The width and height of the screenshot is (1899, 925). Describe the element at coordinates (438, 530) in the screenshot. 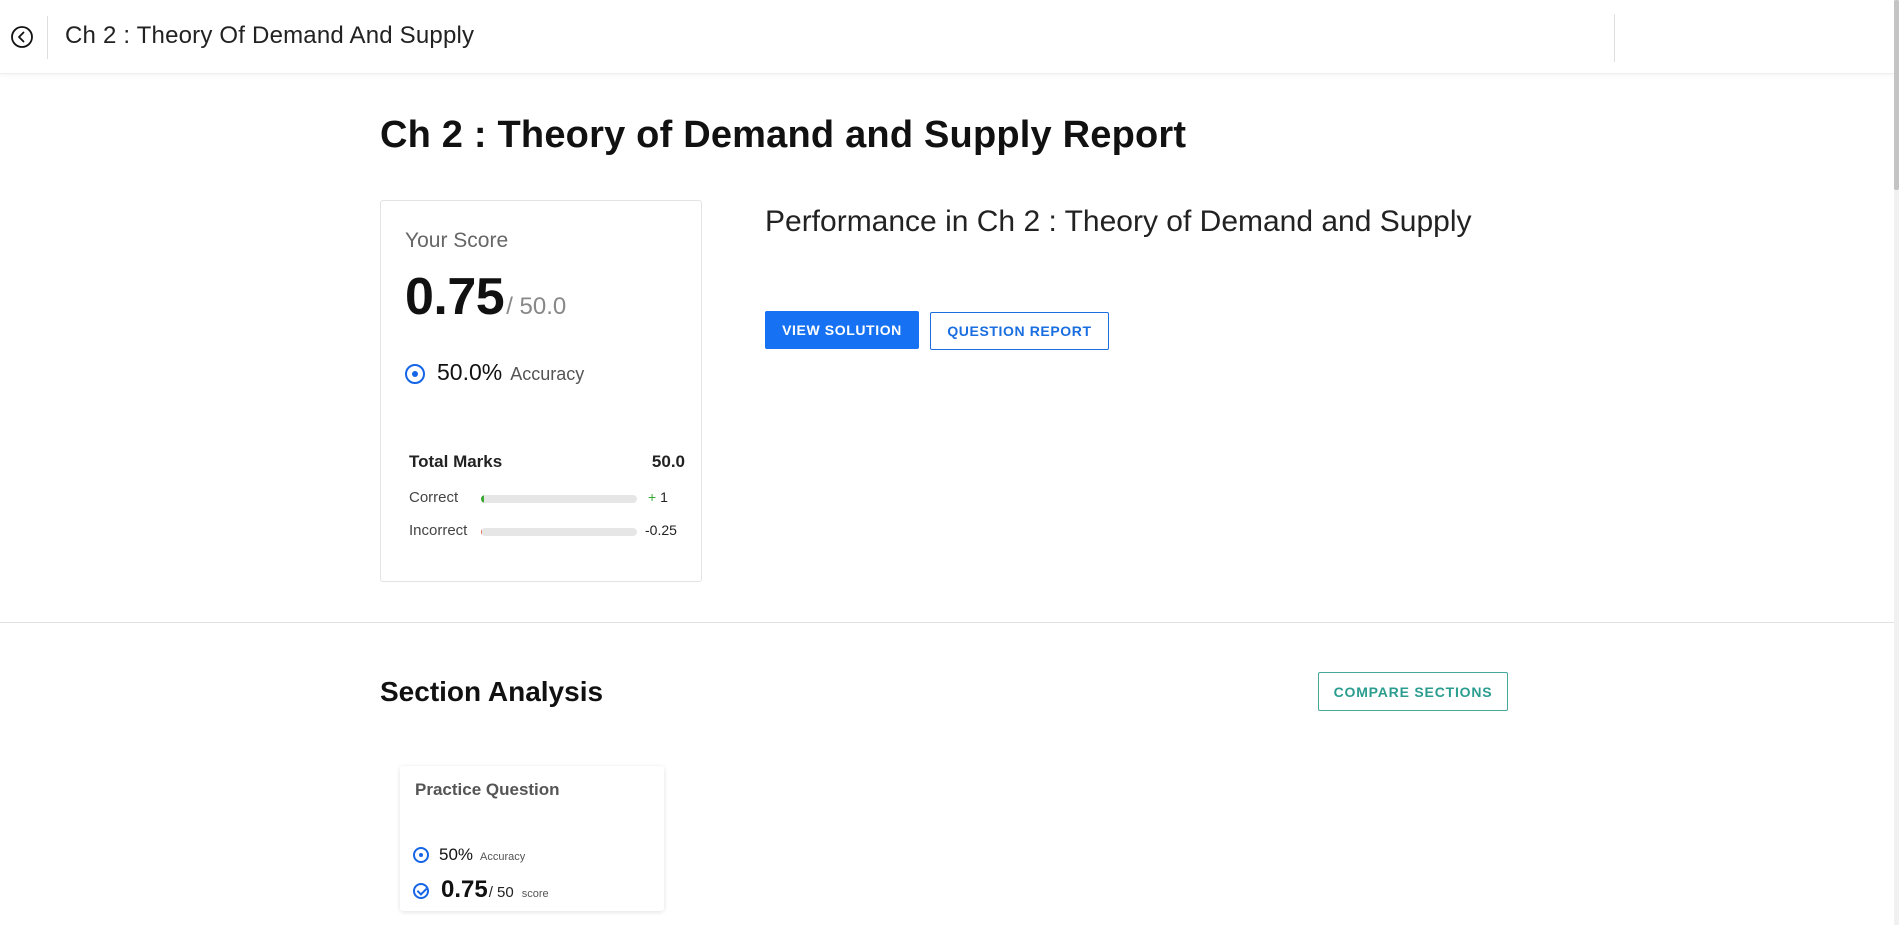

I see `incorrect-label: Incorrect` at that location.